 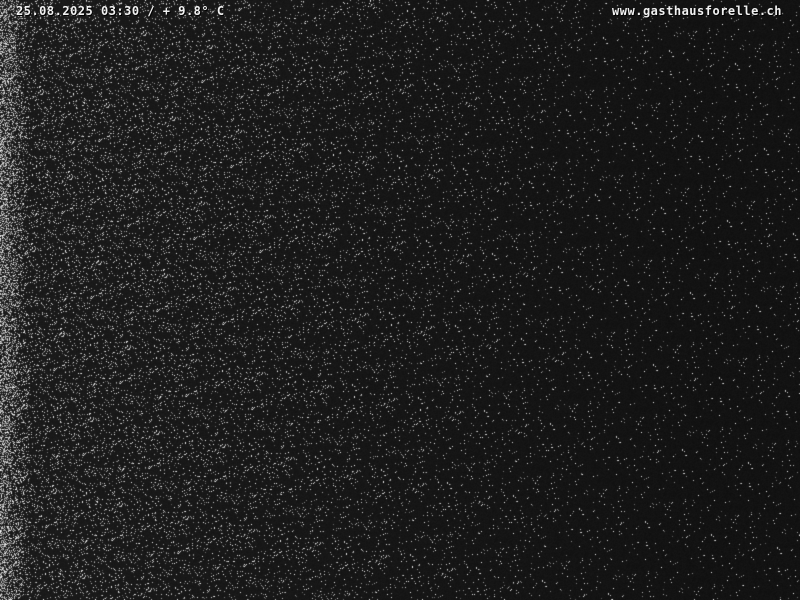 What do you see at coordinates (697, 11) in the screenshot?
I see `website-overlay: www.gasthausforelle.ch` at bounding box center [697, 11].